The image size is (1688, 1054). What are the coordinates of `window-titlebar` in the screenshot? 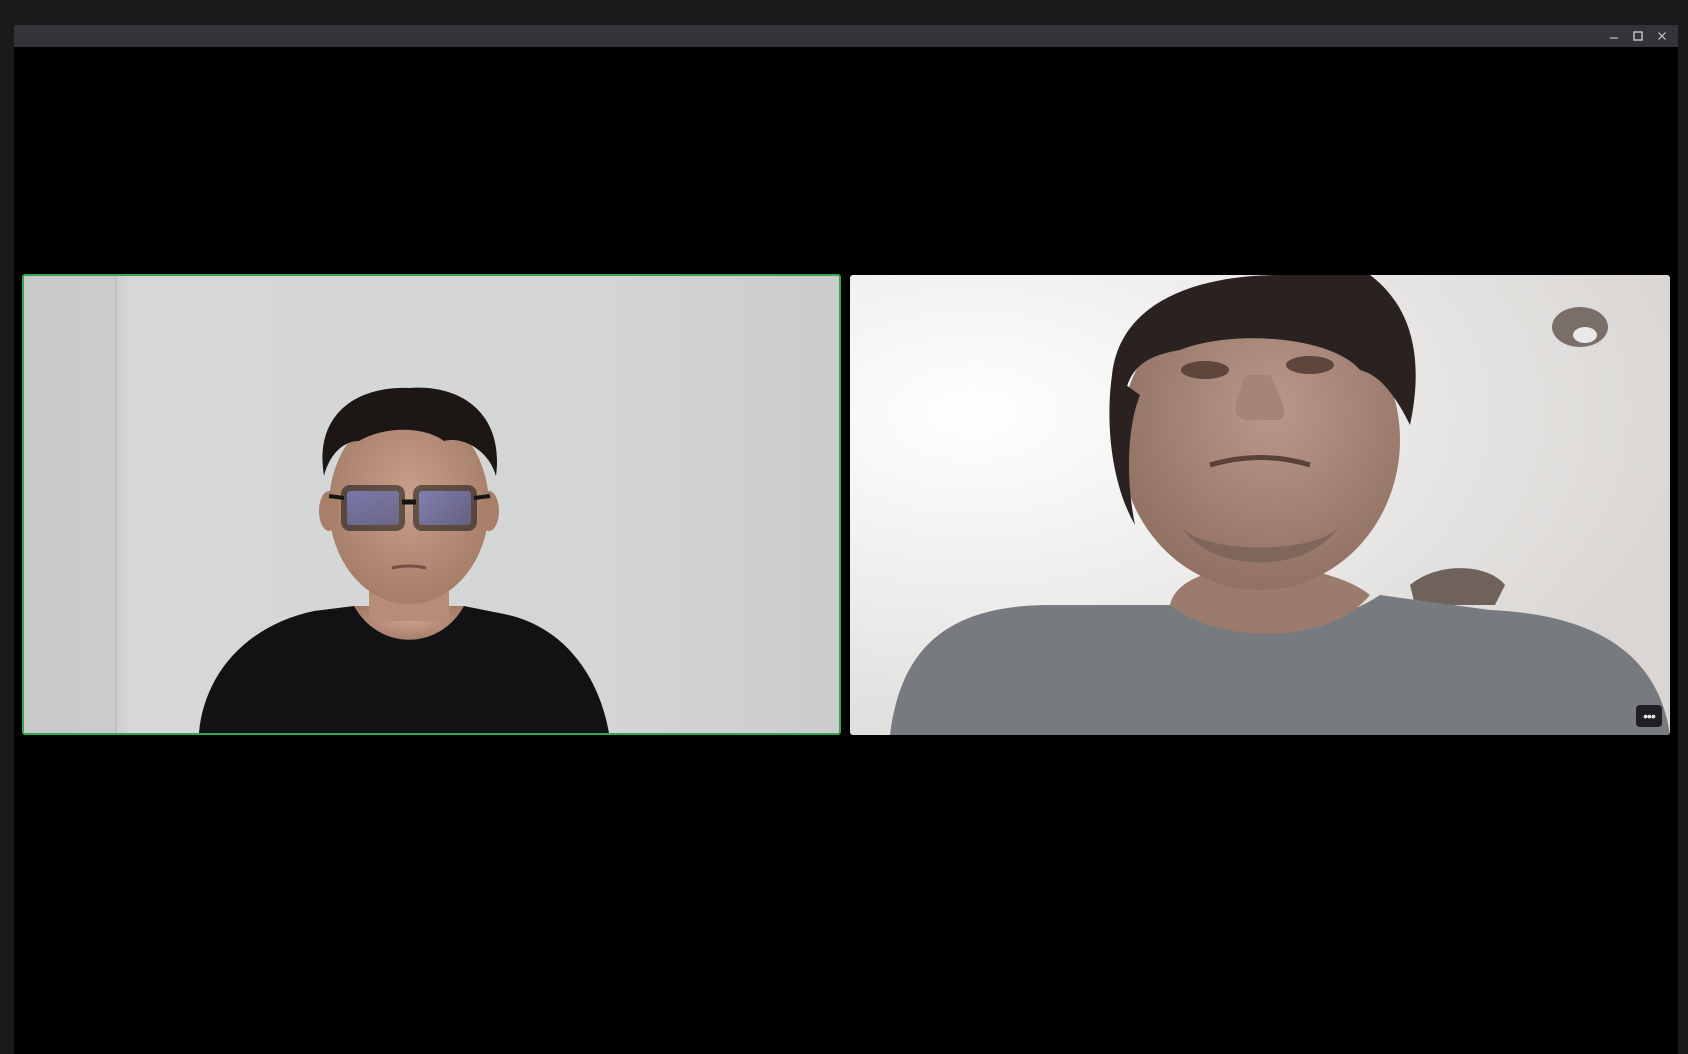 It's located at (846, 36).